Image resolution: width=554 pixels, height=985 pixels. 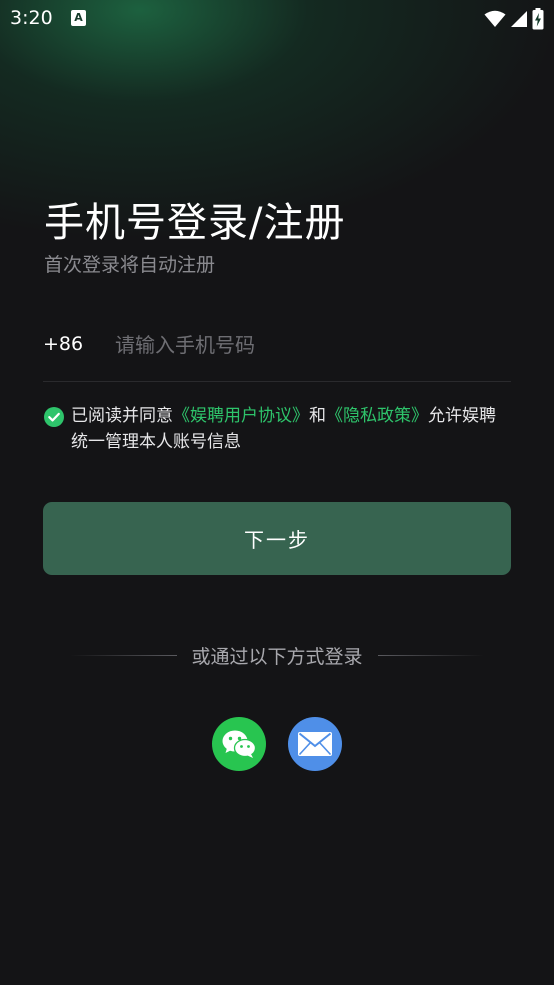 I want to click on phone-input, so click(x=310, y=345).